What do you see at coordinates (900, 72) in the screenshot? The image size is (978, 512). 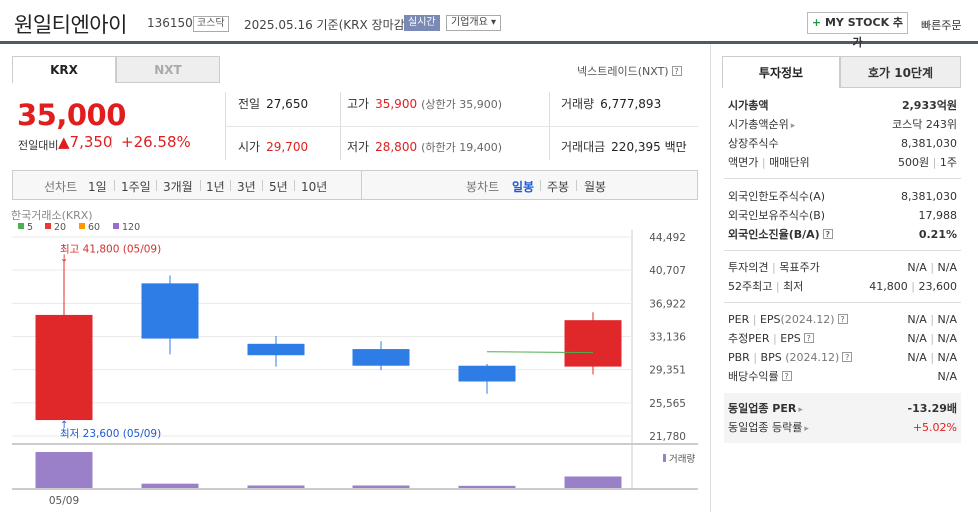 I see `tab-orderbook: 호가 10단계` at bounding box center [900, 72].